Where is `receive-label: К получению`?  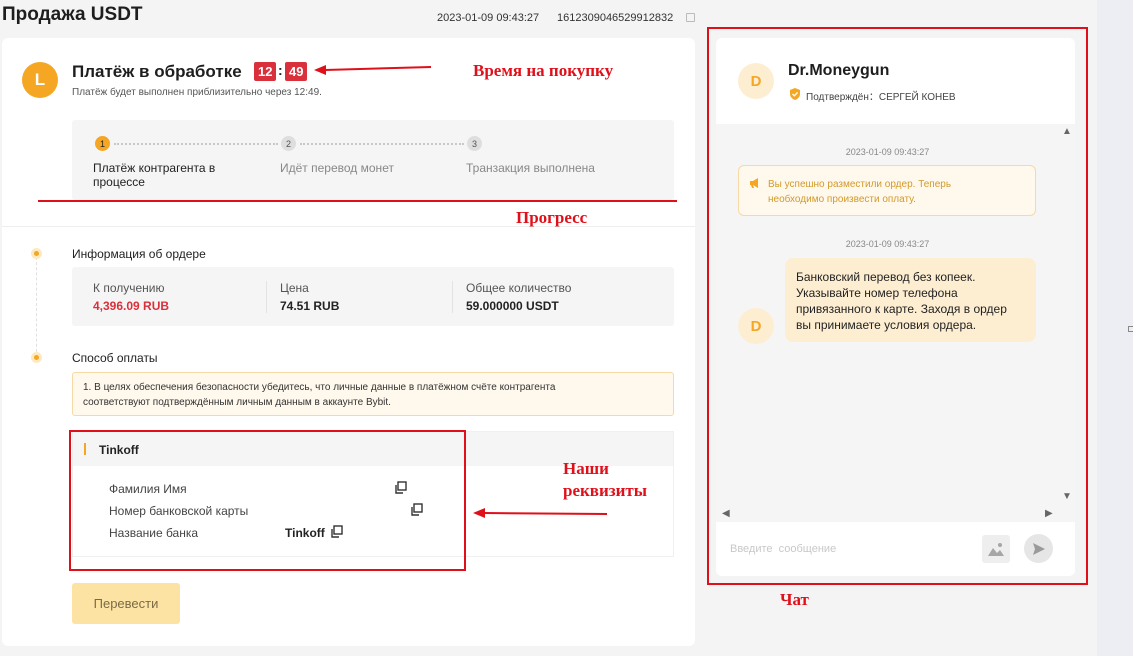
receive-label: К получению is located at coordinates (129, 288).